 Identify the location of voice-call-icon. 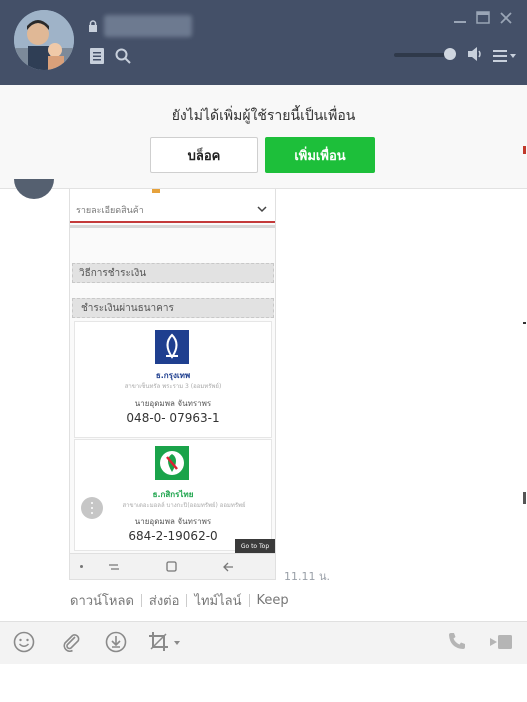
(457, 643).